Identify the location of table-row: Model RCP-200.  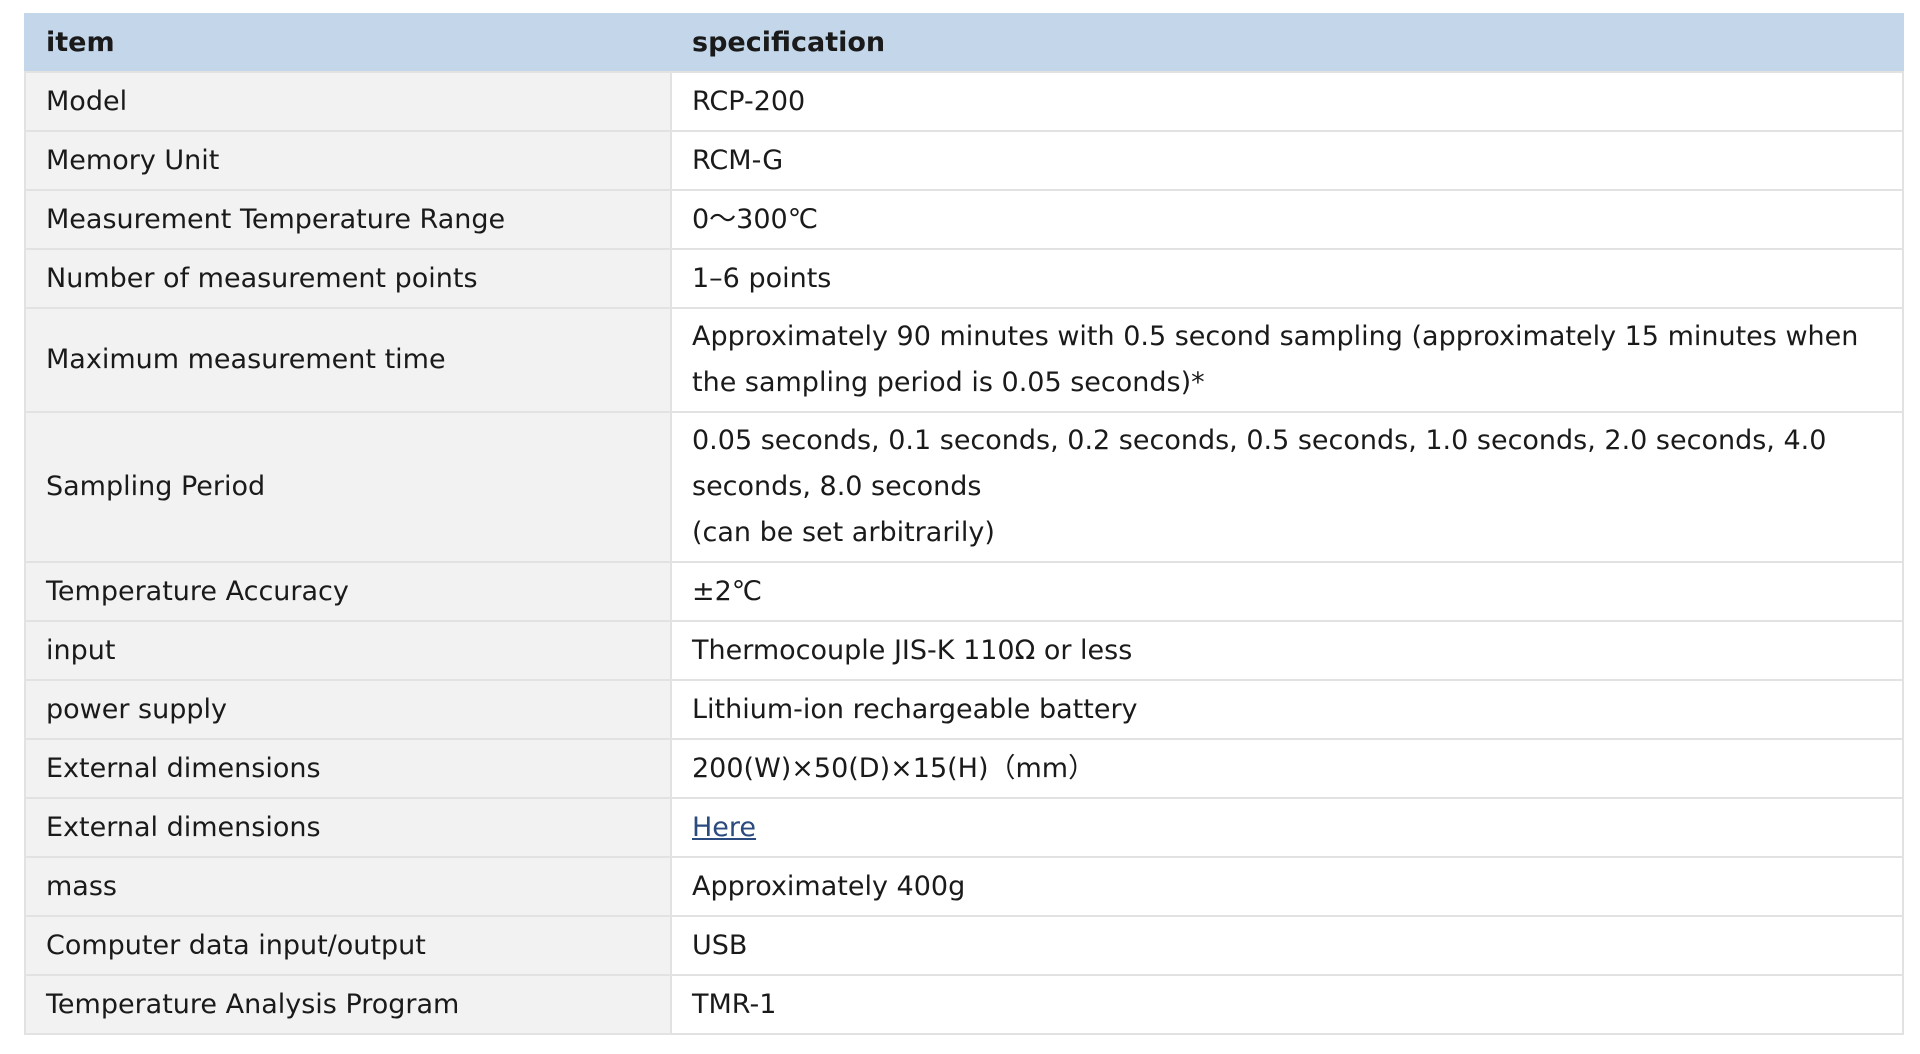
(964, 101).